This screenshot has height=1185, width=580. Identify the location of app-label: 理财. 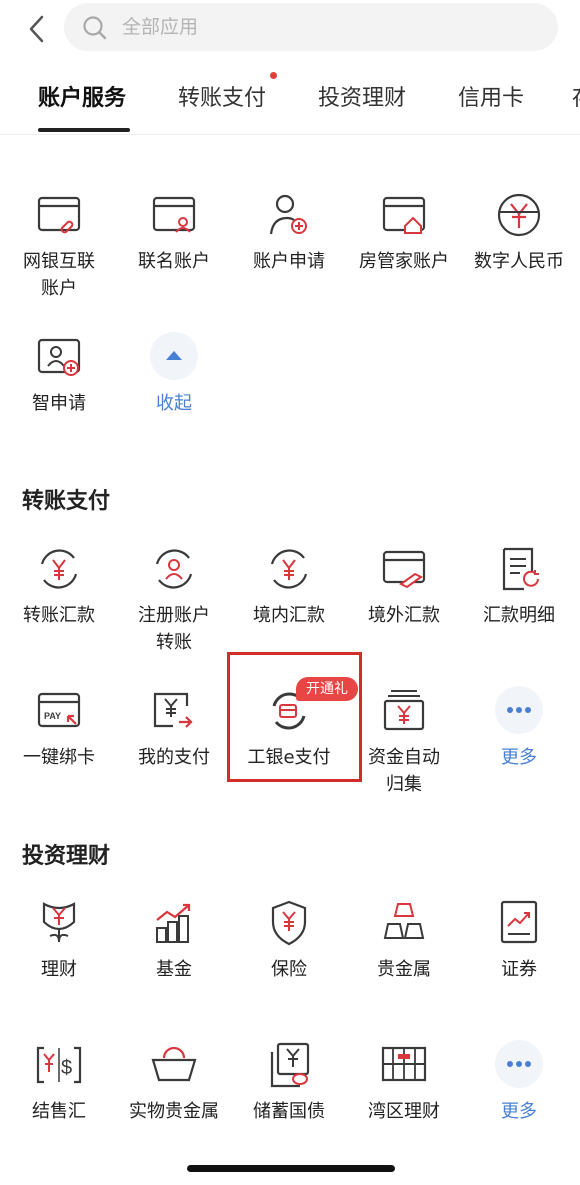
(59, 969).